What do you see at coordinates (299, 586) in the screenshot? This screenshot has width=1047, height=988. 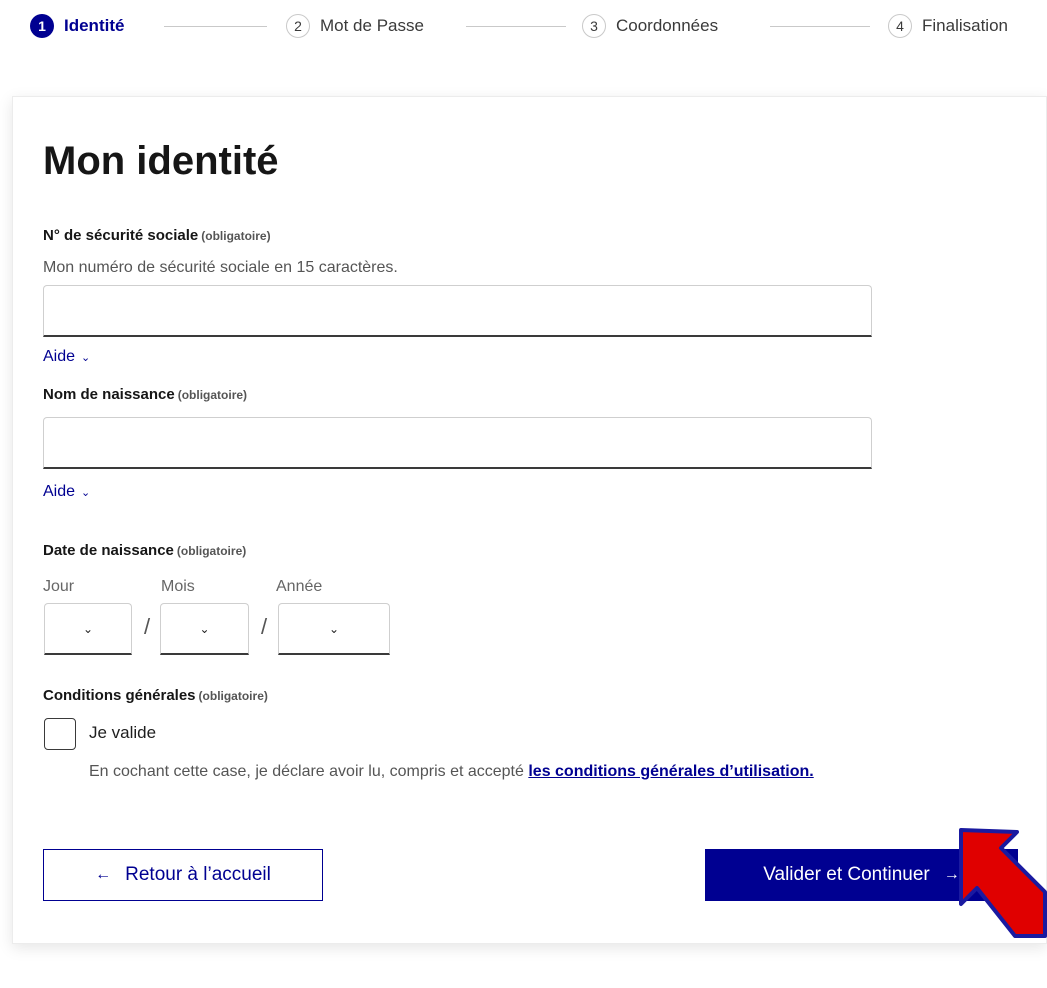 I see `year-label: Année` at bounding box center [299, 586].